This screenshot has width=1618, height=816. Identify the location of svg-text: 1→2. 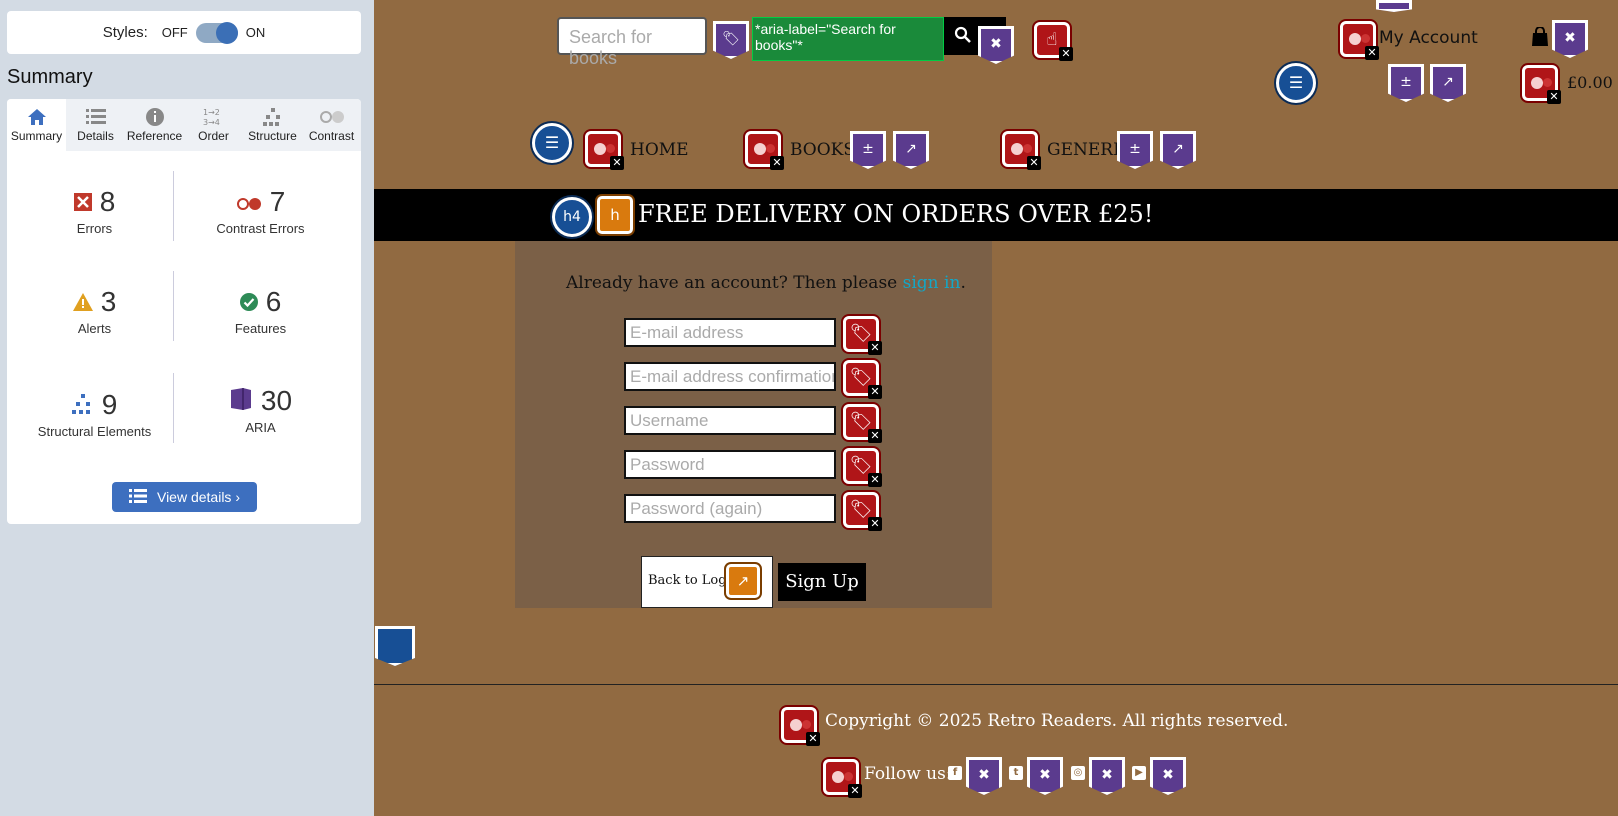
(211, 112).